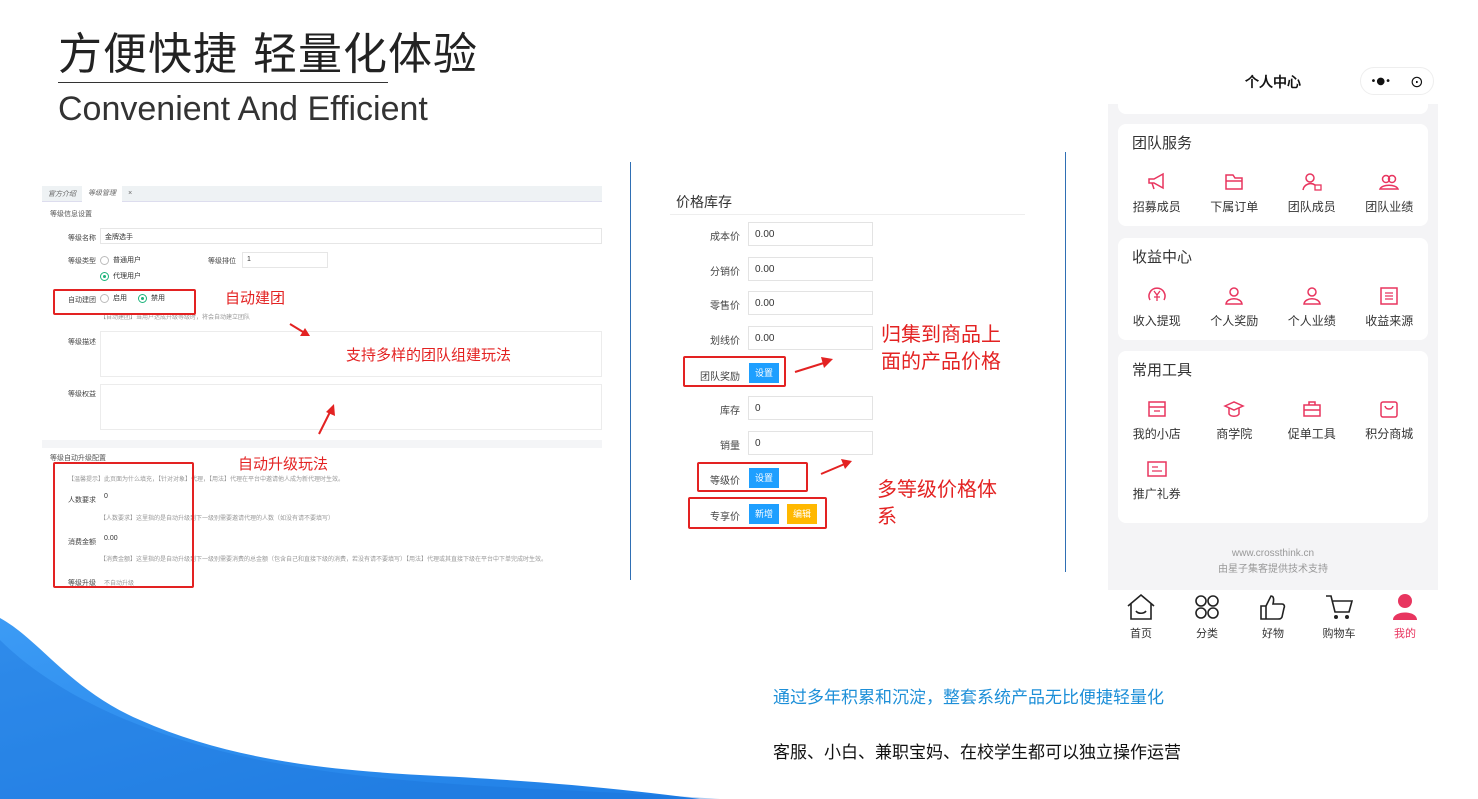  I want to click on sales-input: 0, so click(810, 443).